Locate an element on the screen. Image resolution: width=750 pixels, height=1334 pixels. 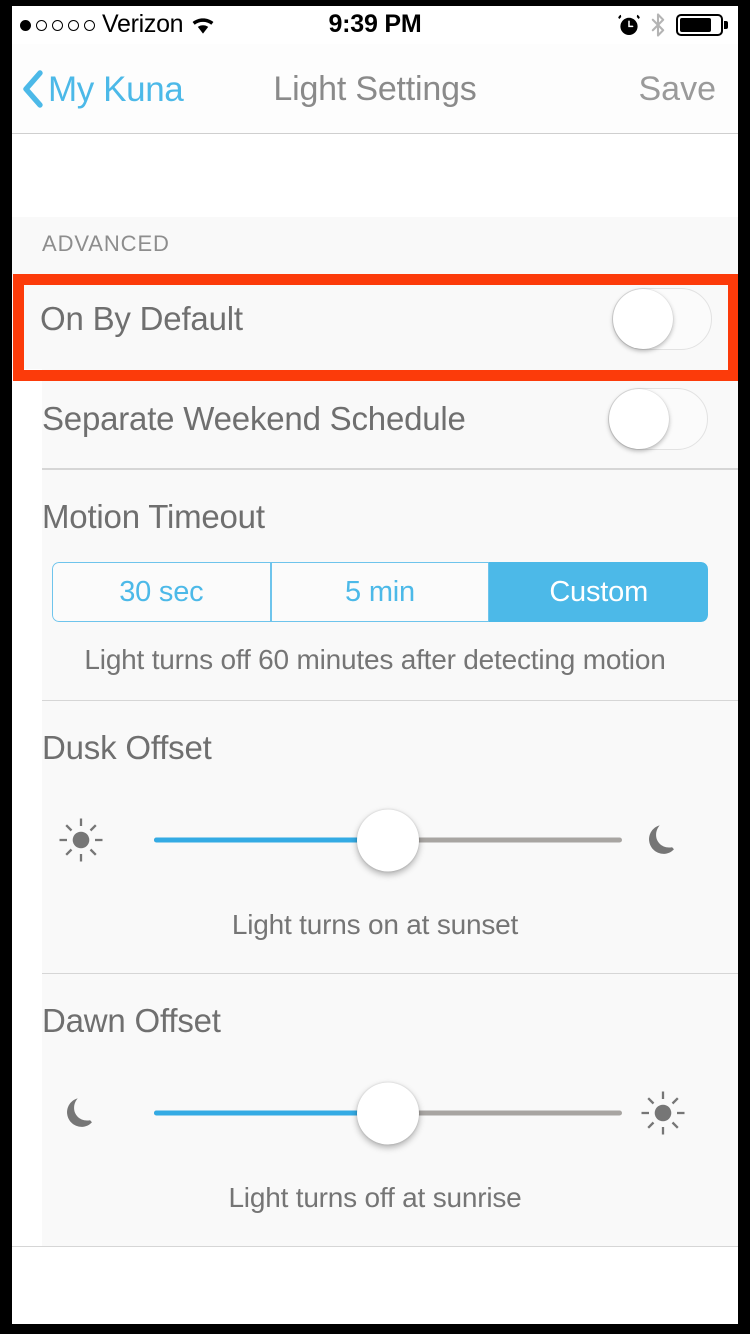
navigation-bar: My Kuna Light Settings Save is located at coordinates (375, 89).